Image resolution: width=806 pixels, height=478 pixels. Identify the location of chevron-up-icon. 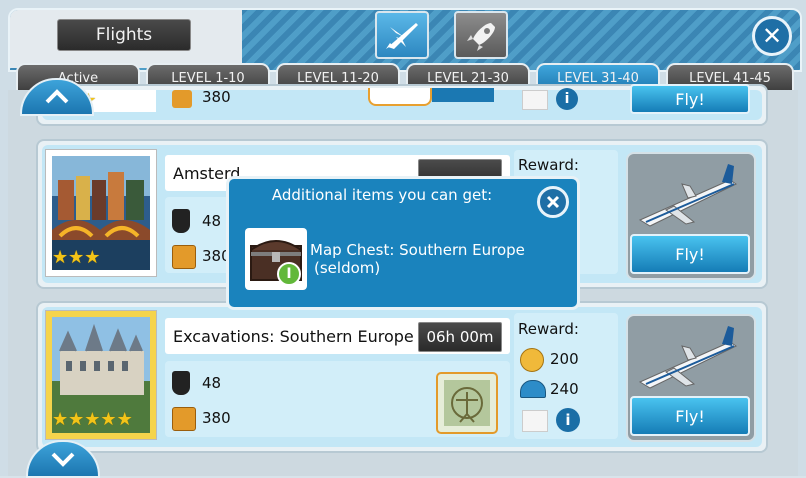
(57, 96).